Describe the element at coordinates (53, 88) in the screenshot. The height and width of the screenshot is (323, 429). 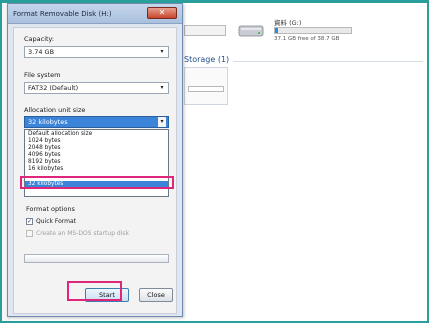
I see `filesystem-value: FAT32 (Default)` at that location.